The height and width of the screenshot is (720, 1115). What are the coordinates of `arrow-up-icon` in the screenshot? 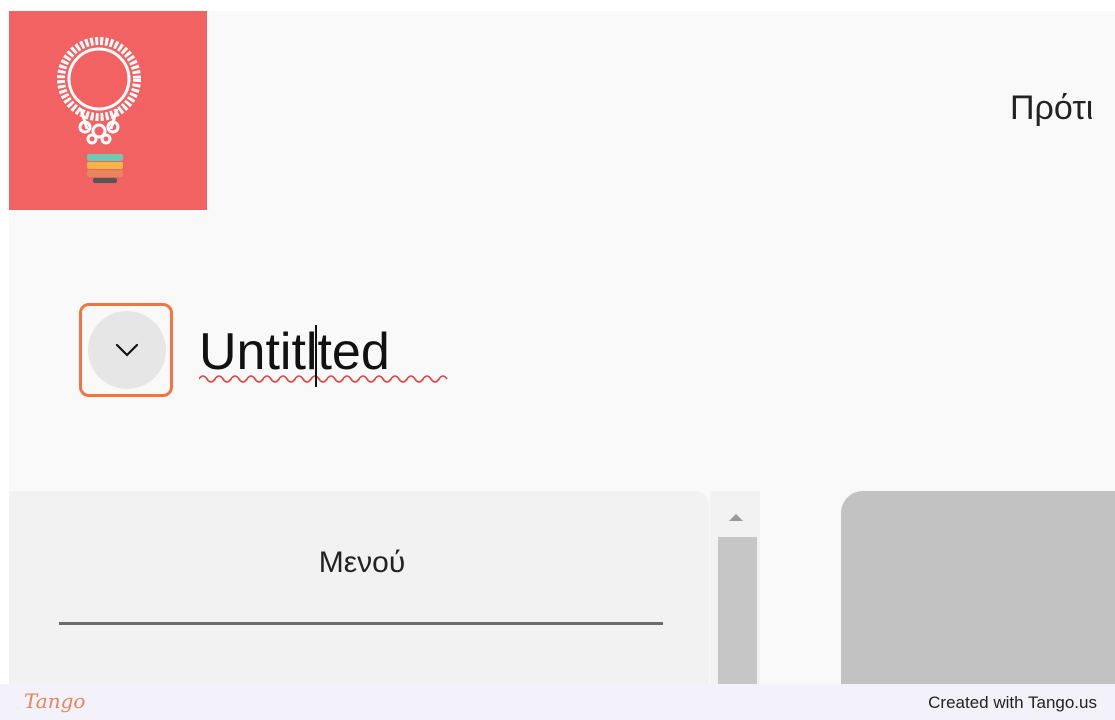 It's located at (736, 517).